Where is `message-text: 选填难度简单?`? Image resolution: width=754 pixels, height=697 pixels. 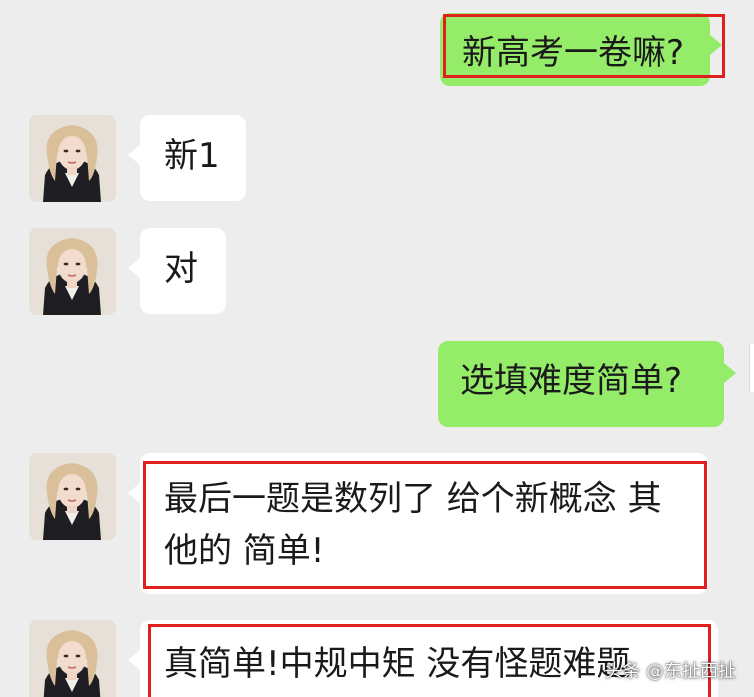 message-text: 选填难度简单? is located at coordinates (571, 381).